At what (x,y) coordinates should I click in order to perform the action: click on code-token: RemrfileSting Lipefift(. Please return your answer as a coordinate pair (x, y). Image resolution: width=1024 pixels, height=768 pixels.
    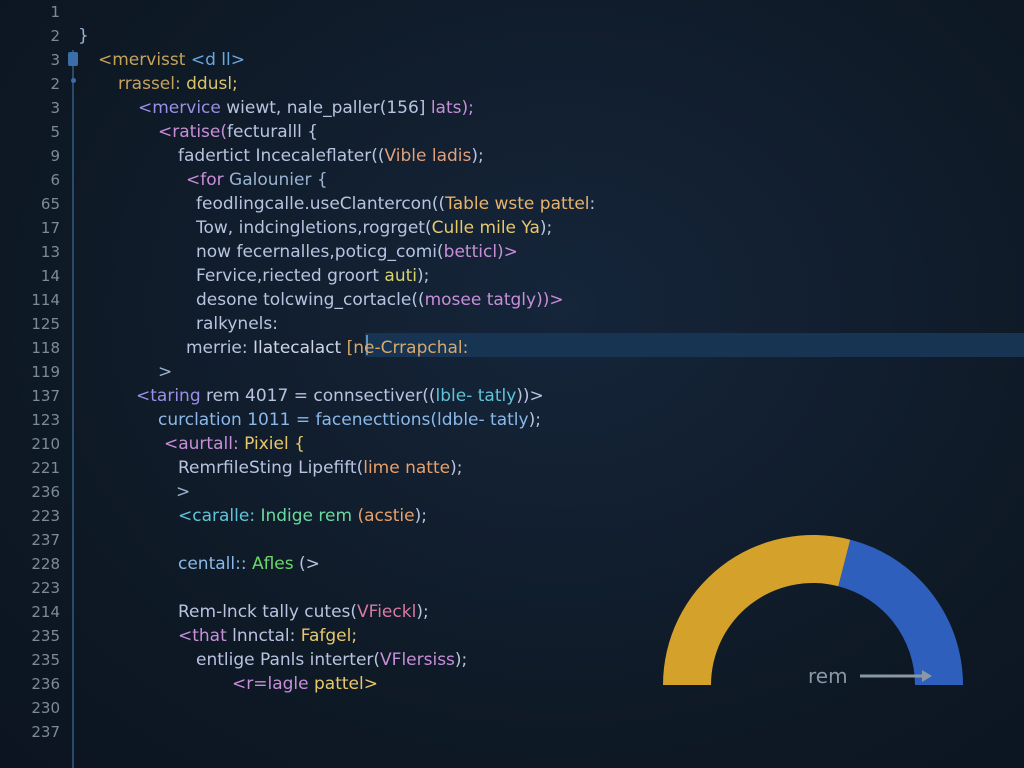
    Looking at the image, I should click on (271, 468).